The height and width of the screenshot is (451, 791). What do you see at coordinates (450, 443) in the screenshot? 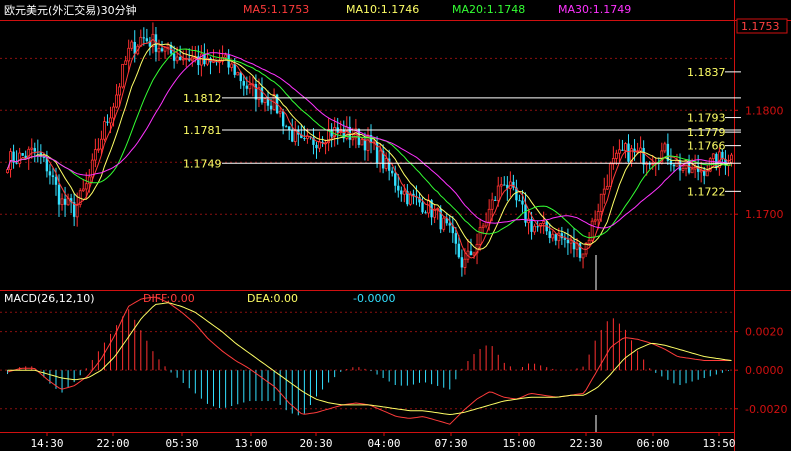
I see `time-tick-label: 07:30` at bounding box center [450, 443].